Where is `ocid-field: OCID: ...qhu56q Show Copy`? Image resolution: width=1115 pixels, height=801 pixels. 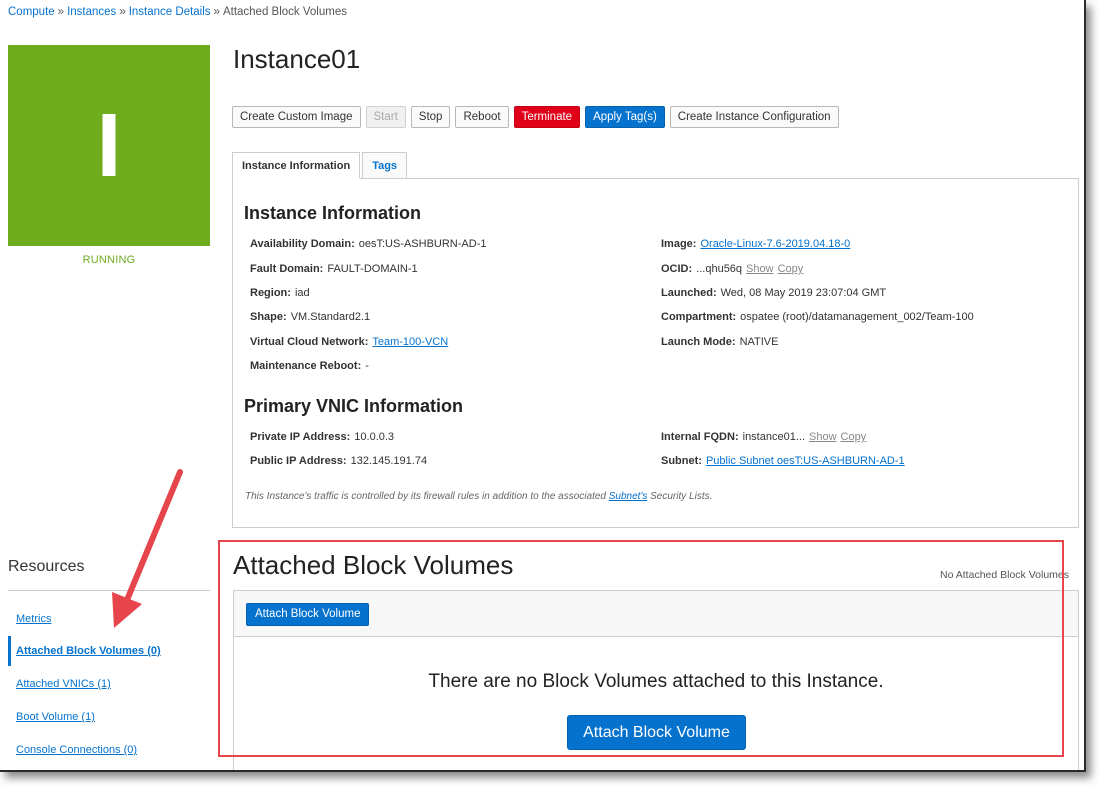
ocid-field: OCID: ...qhu56q Show Copy is located at coordinates (732, 269).